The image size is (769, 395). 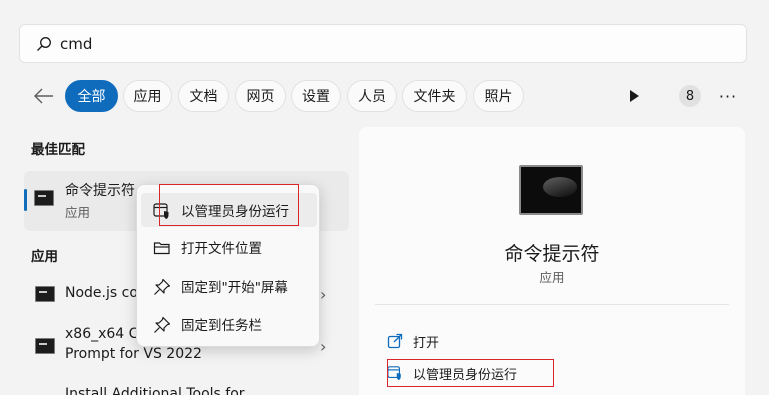 I want to click on tab-photos: 照片, so click(x=498, y=96).